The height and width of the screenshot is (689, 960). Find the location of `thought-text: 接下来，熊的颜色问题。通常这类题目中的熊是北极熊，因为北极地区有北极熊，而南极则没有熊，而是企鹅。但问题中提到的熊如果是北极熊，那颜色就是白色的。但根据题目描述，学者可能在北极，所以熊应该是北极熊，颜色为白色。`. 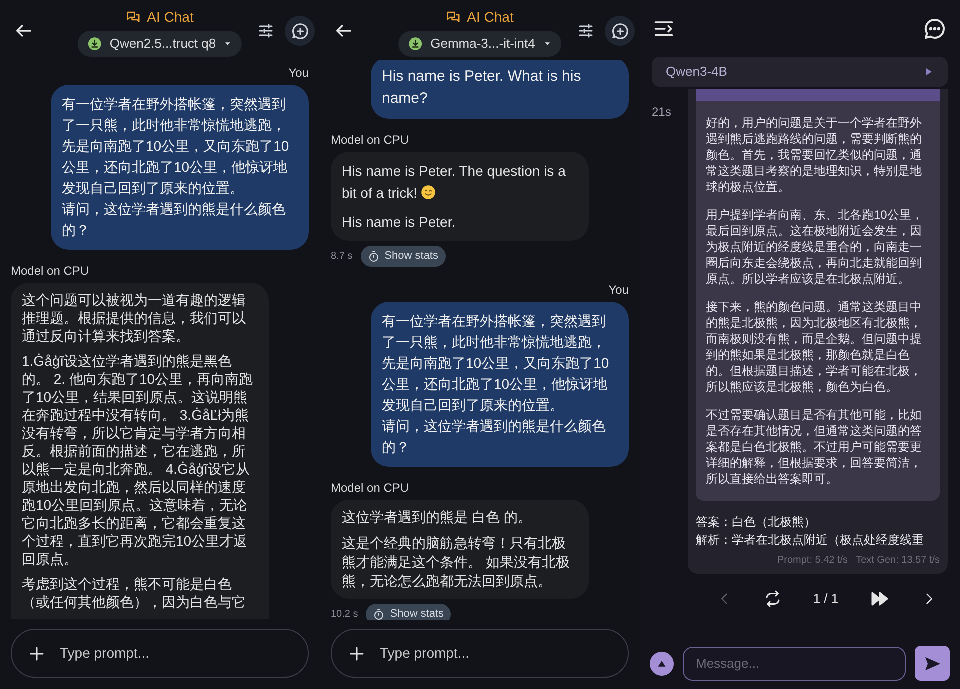

thought-text: 接下来，熊的颜色问题。通常这类题目中的熊是北极熊，因为北极地区有北极熊，而南极则没有熊，而是企鹅。但问题中提到的熊如果是北极熊，那颜色就是白色的。但根据题目描述，学者可能在北极，所以熊应该是北极熊，颜色为白色。 is located at coordinates (814, 347).